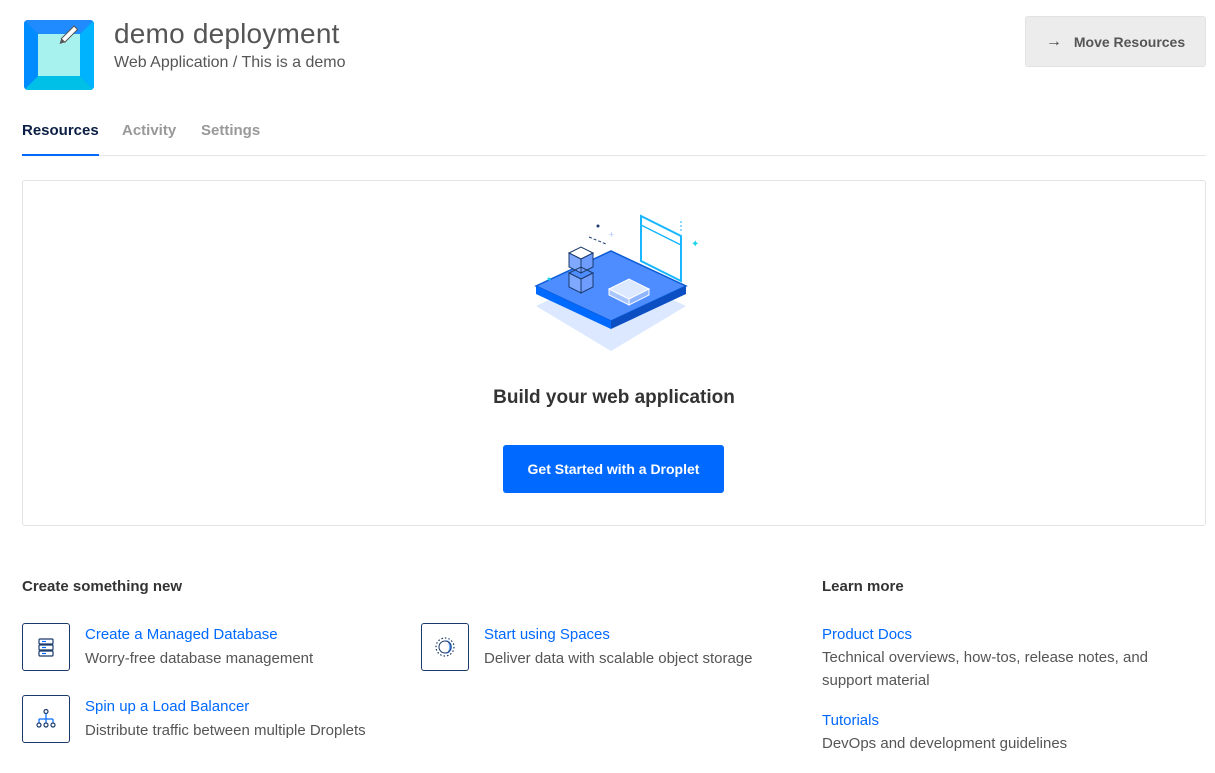 This screenshot has width=1215, height=773. Describe the element at coordinates (1053, 41) in the screenshot. I see `arrow-right-icon: →` at that location.